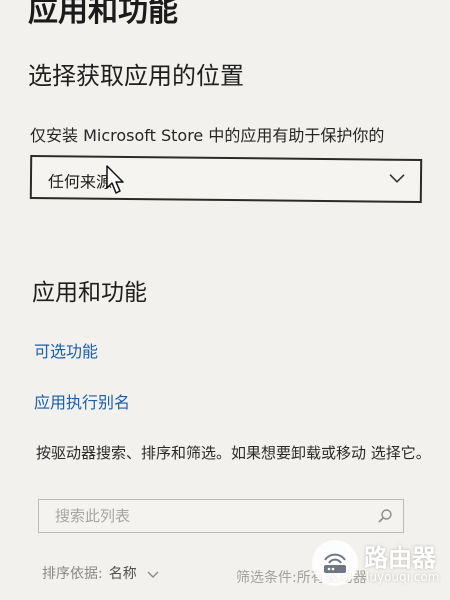 This screenshot has height=600, width=450. Describe the element at coordinates (82, 401) in the screenshot. I see `app-execution-alias-link: 应用执行别名` at that location.